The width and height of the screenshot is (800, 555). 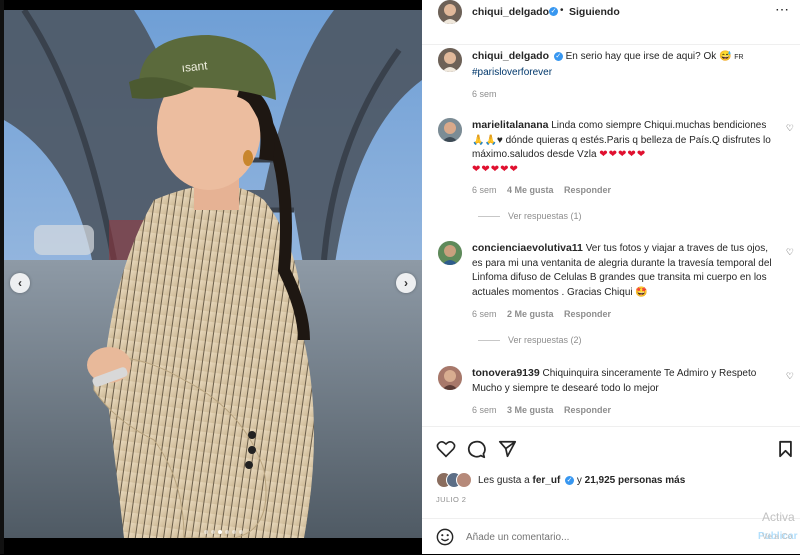 I want to click on comment-input, so click(x=586, y=537).